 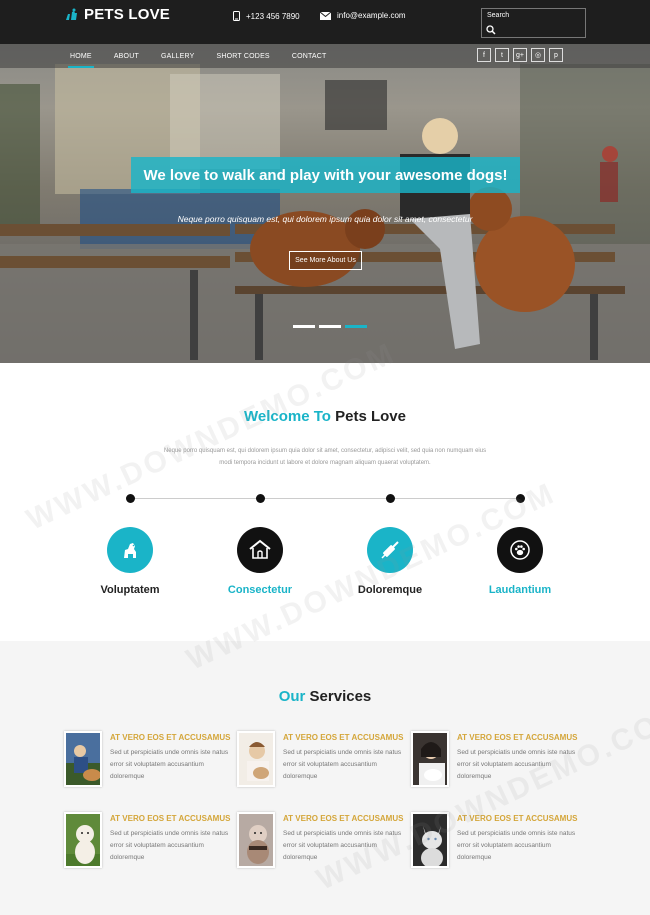 I want to click on email-contact: info@example.com, so click(x=363, y=15).